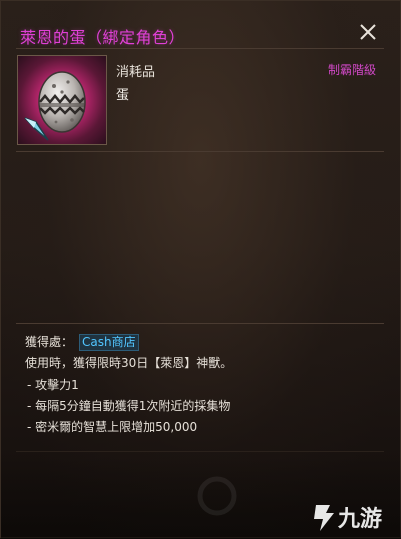 This screenshot has width=401, height=539. What do you see at coordinates (217, 498) in the screenshot?
I see `background-emblem` at bounding box center [217, 498].